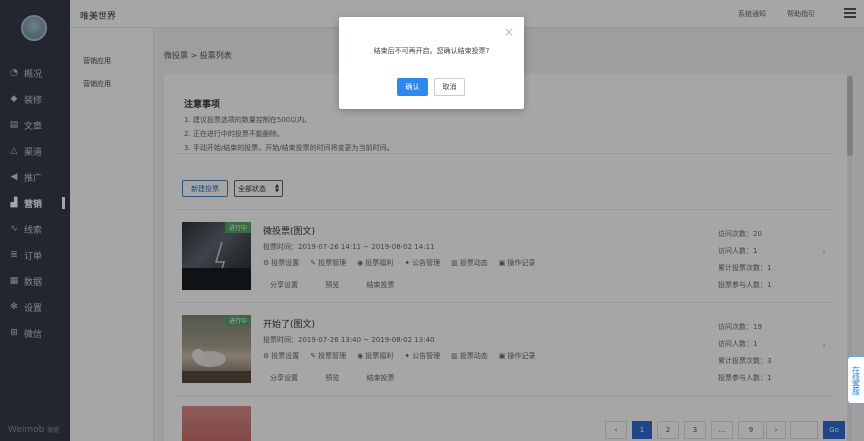  Describe the element at coordinates (855, 380) in the screenshot. I see `online-service-button: 在线客服` at that location.